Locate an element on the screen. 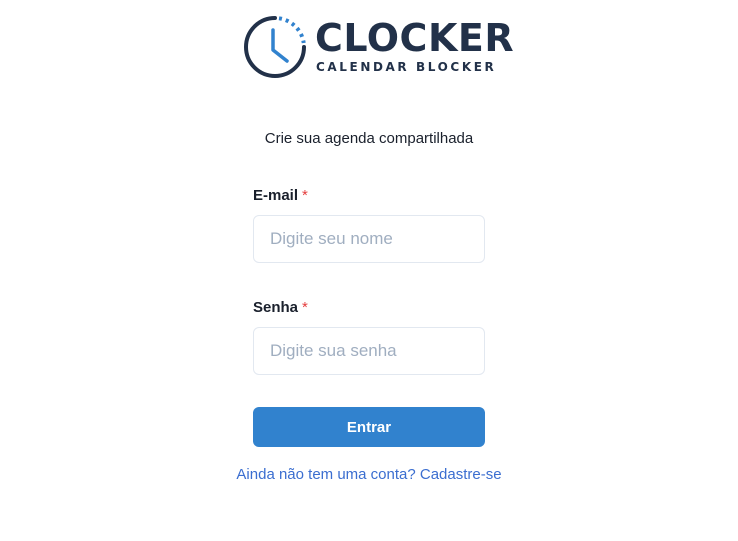 The width and height of the screenshot is (738, 541). email-label-text: E-mail is located at coordinates (276, 195).